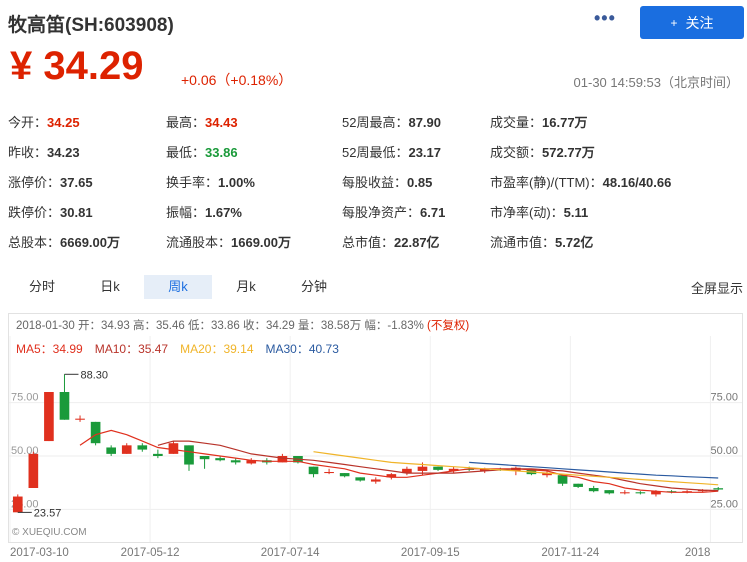  Describe the element at coordinates (302, 349) in the screenshot. I see `ma-legend-item: MA30：40.73` at that location.